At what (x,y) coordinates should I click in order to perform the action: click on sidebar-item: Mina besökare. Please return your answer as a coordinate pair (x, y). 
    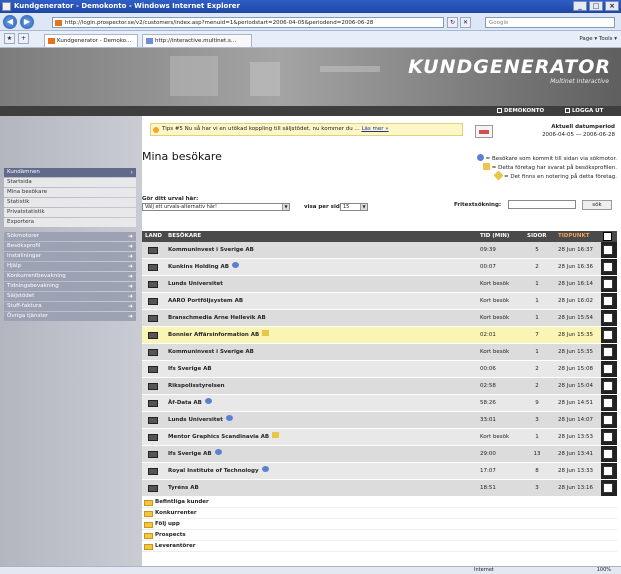
    Looking at the image, I should click on (70, 192).